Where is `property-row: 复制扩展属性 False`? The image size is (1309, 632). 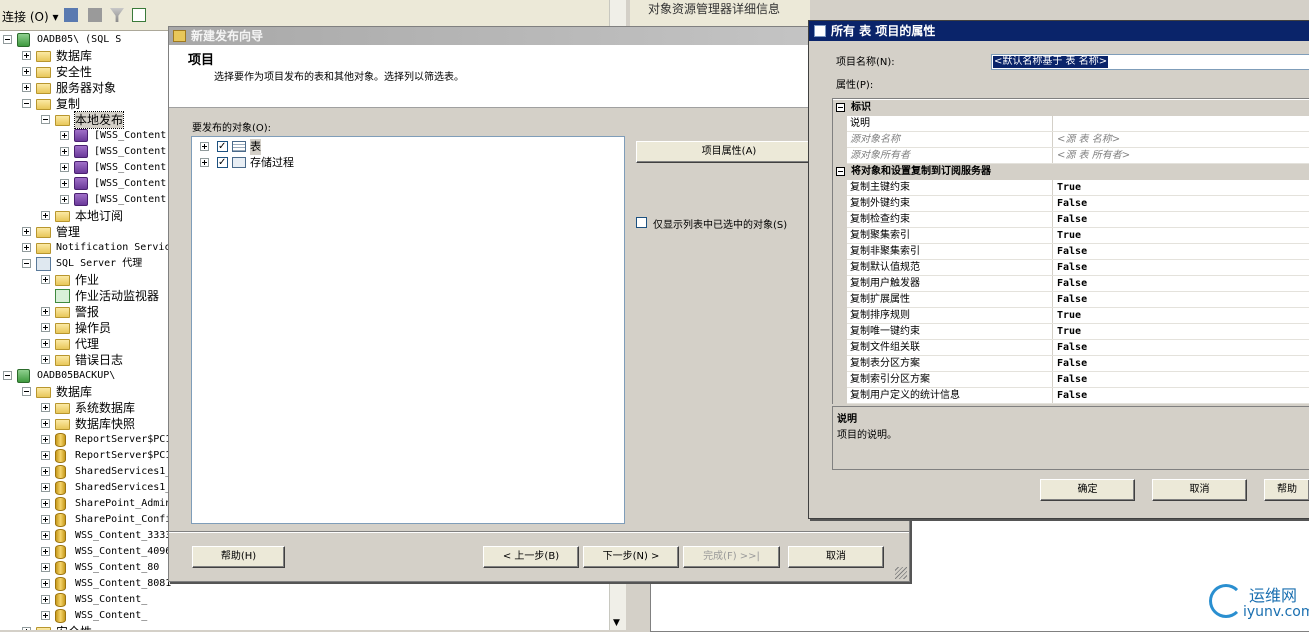 property-row: 复制扩展属性 False is located at coordinates (1071, 300).